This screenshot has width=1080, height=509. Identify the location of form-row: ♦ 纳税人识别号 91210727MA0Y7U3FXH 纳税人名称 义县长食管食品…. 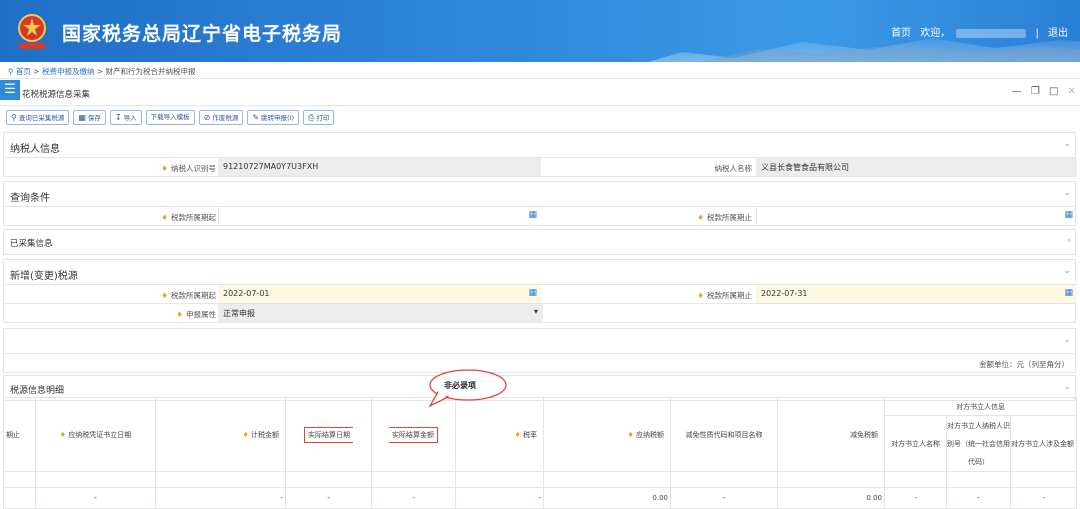
(540, 167).